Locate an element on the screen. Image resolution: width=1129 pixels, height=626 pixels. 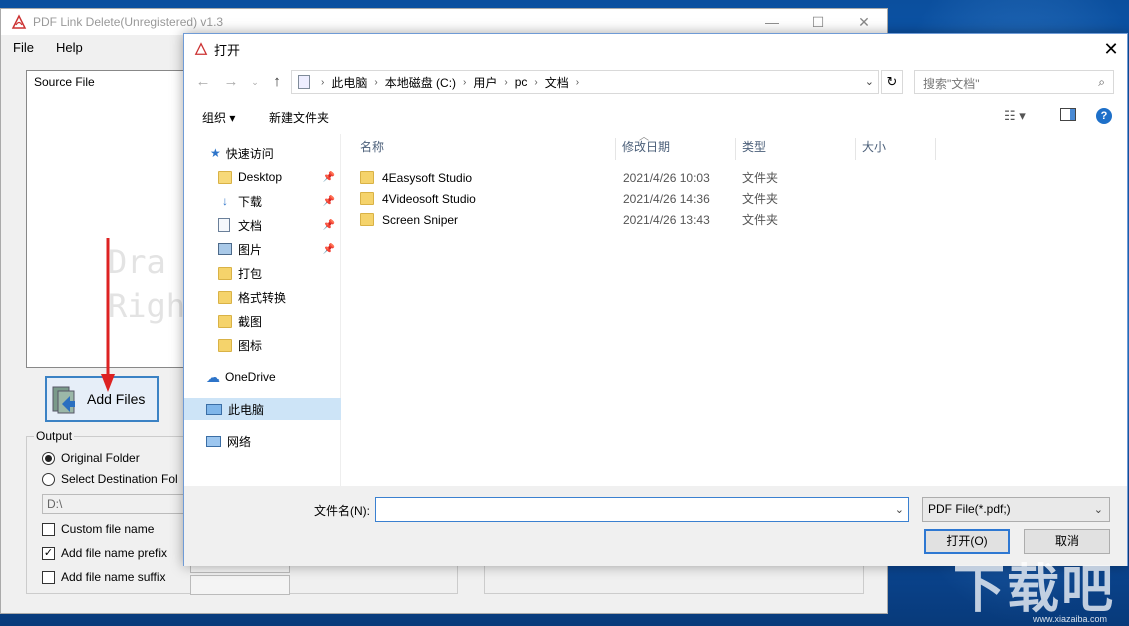
radio-select-destination is located at coordinates (48, 479).